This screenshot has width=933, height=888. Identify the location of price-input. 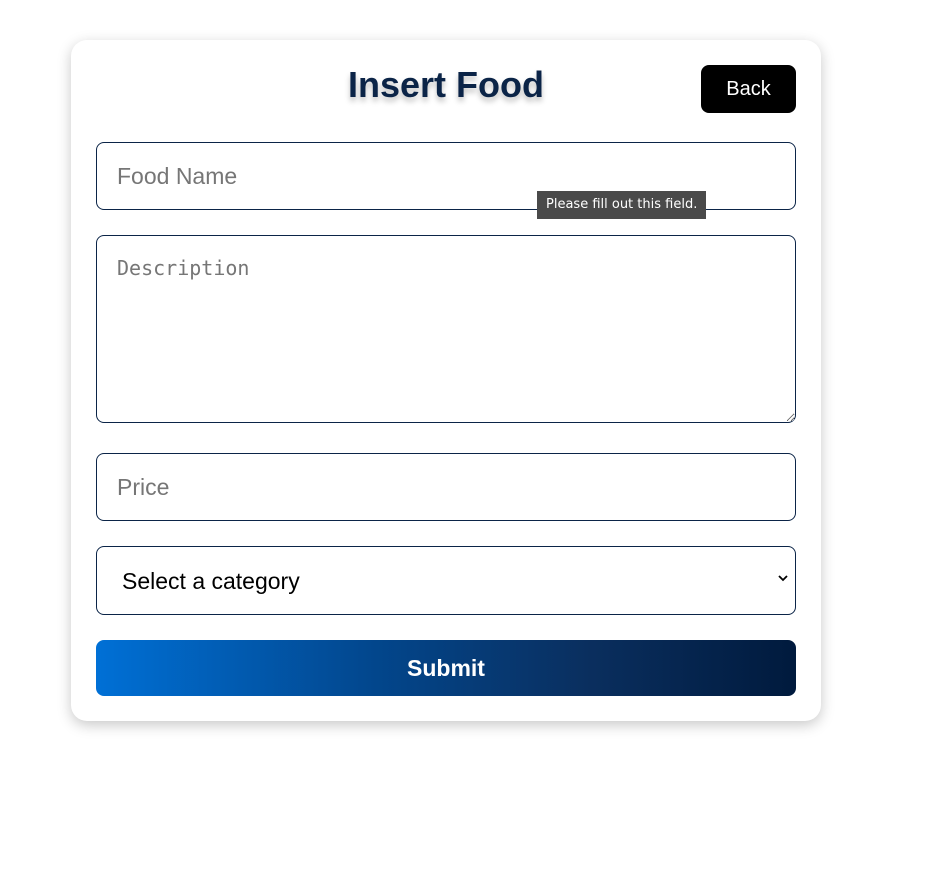
(446, 487).